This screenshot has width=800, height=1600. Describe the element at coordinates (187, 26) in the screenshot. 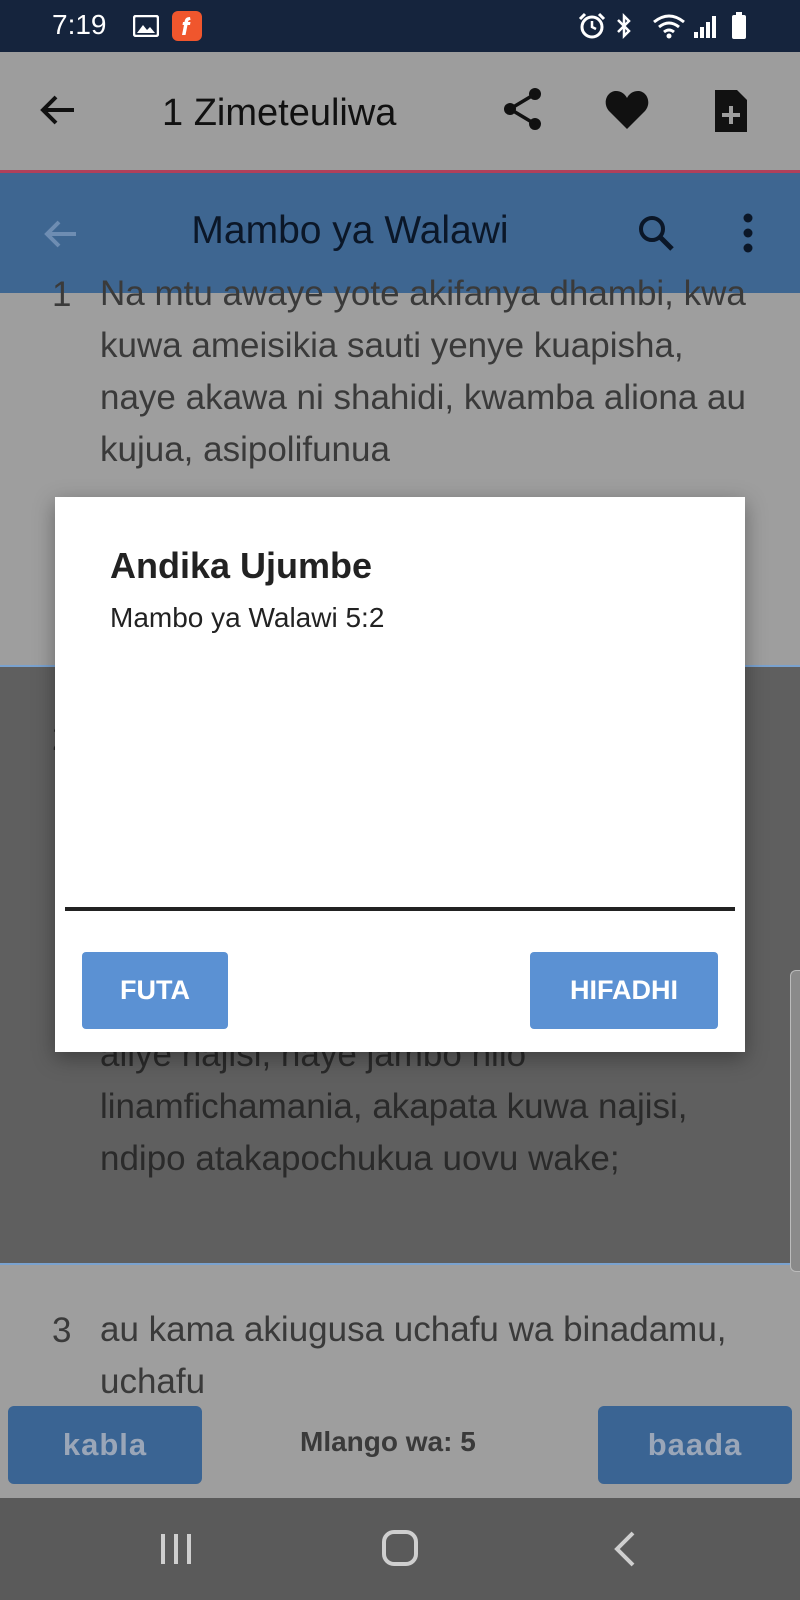

I see `app-f-icon` at that location.